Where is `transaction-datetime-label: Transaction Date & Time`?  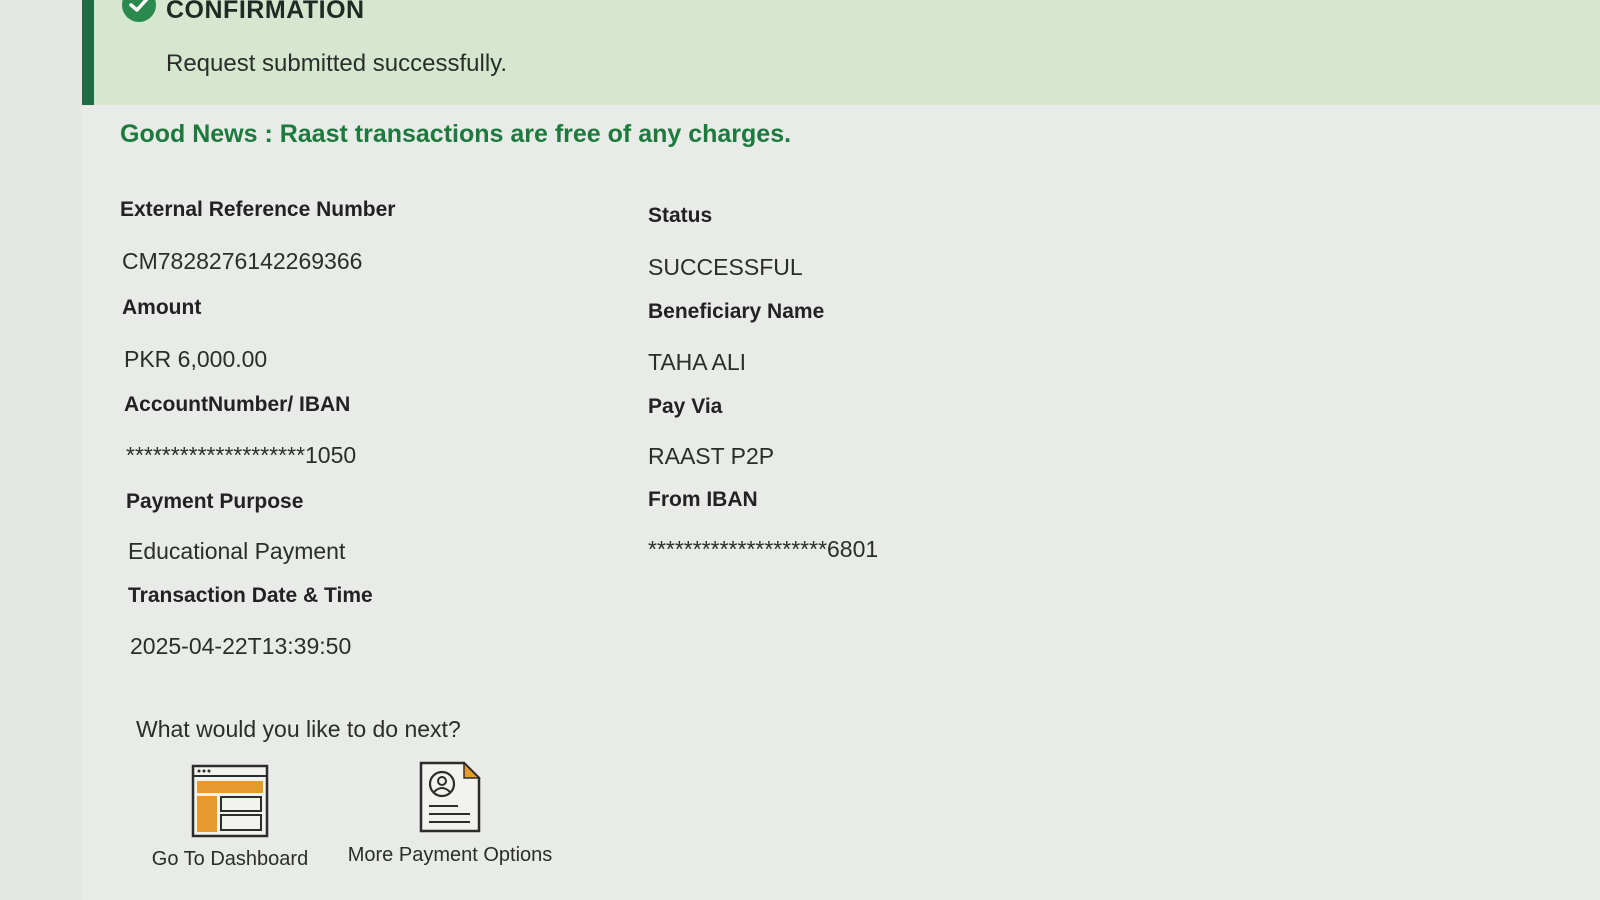
transaction-datetime-label: Transaction Date & Time is located at coordinates (250, 595).